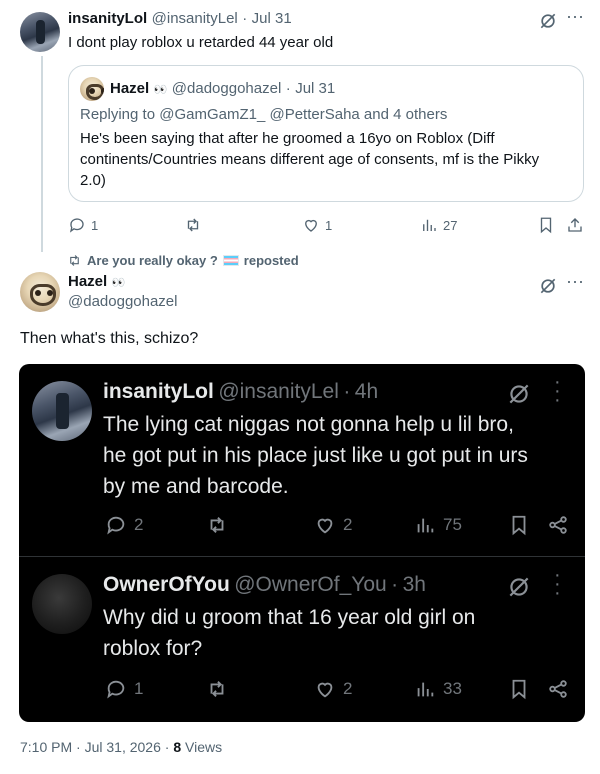 The height and width of the screenshot is (774, 600). What do you see at coordinates (152, 260) in the screenshot?
I see `reposter-name: Are you really okay ?` at bounding box center [152, 260].